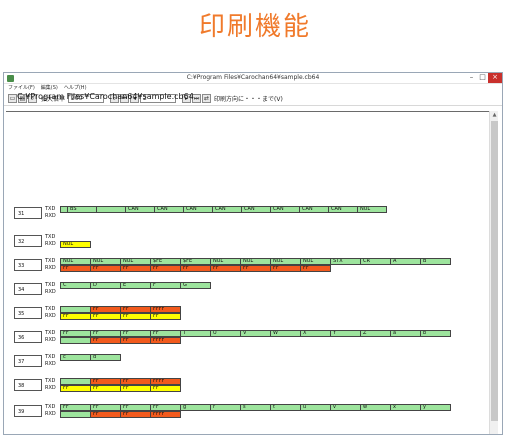 This screenshot has width=510, height=435. I want to click on row-number: 36, so click(28, 337).